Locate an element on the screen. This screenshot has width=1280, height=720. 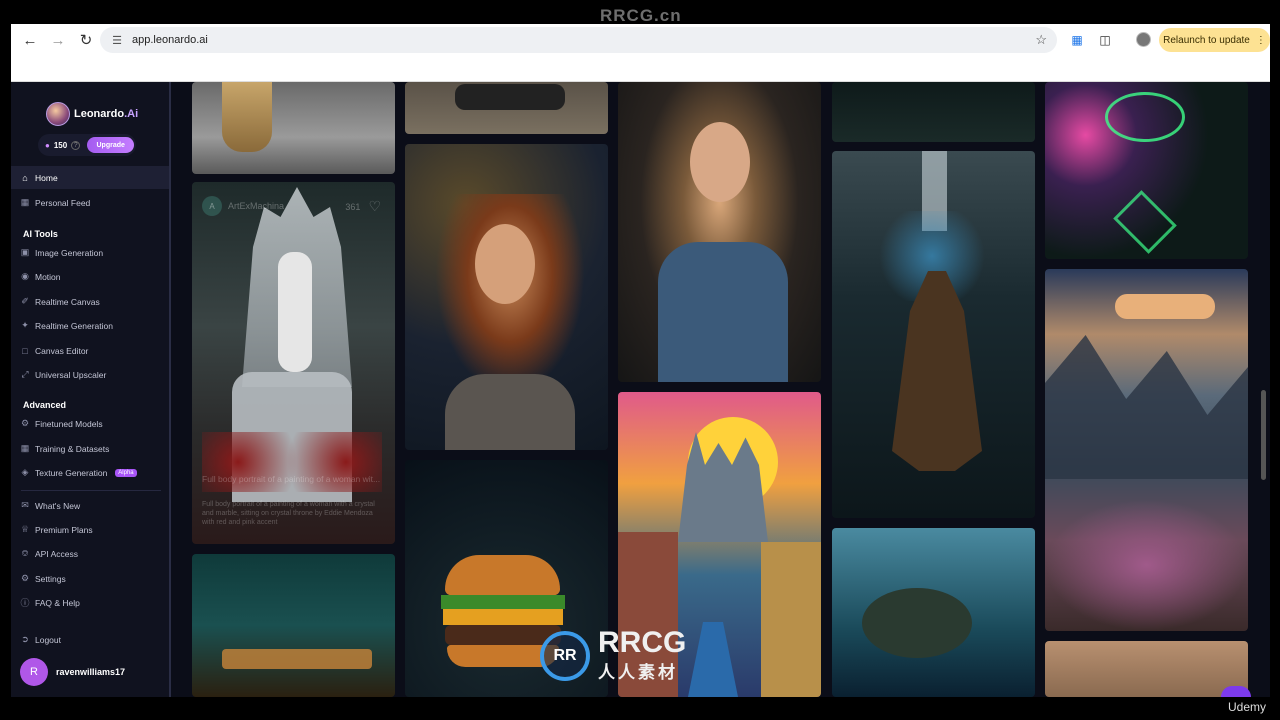
nav-label: Finetuned Models is located at coordinates (69, 423).